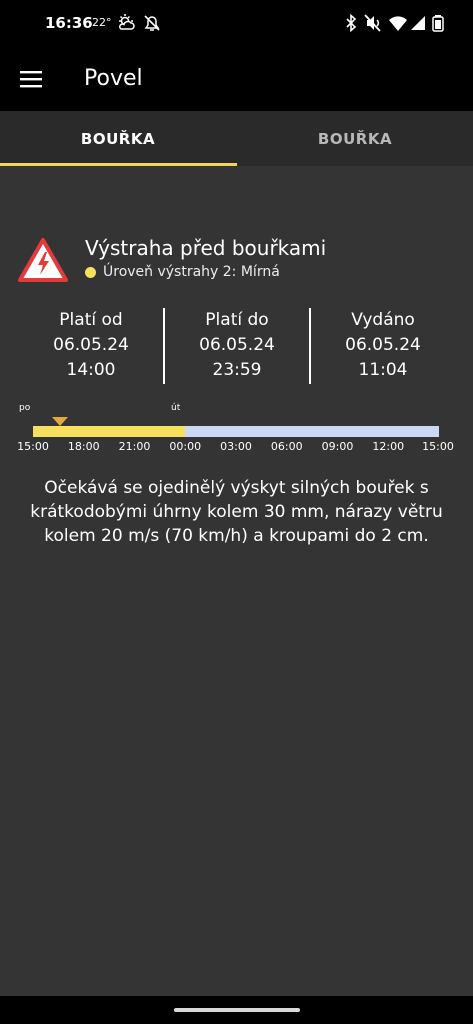  What do you see at coordinates (206, 248) in the screenshot?
I see `warning-title: Výstraha před bouřkami` at bounding box center [206, 248].